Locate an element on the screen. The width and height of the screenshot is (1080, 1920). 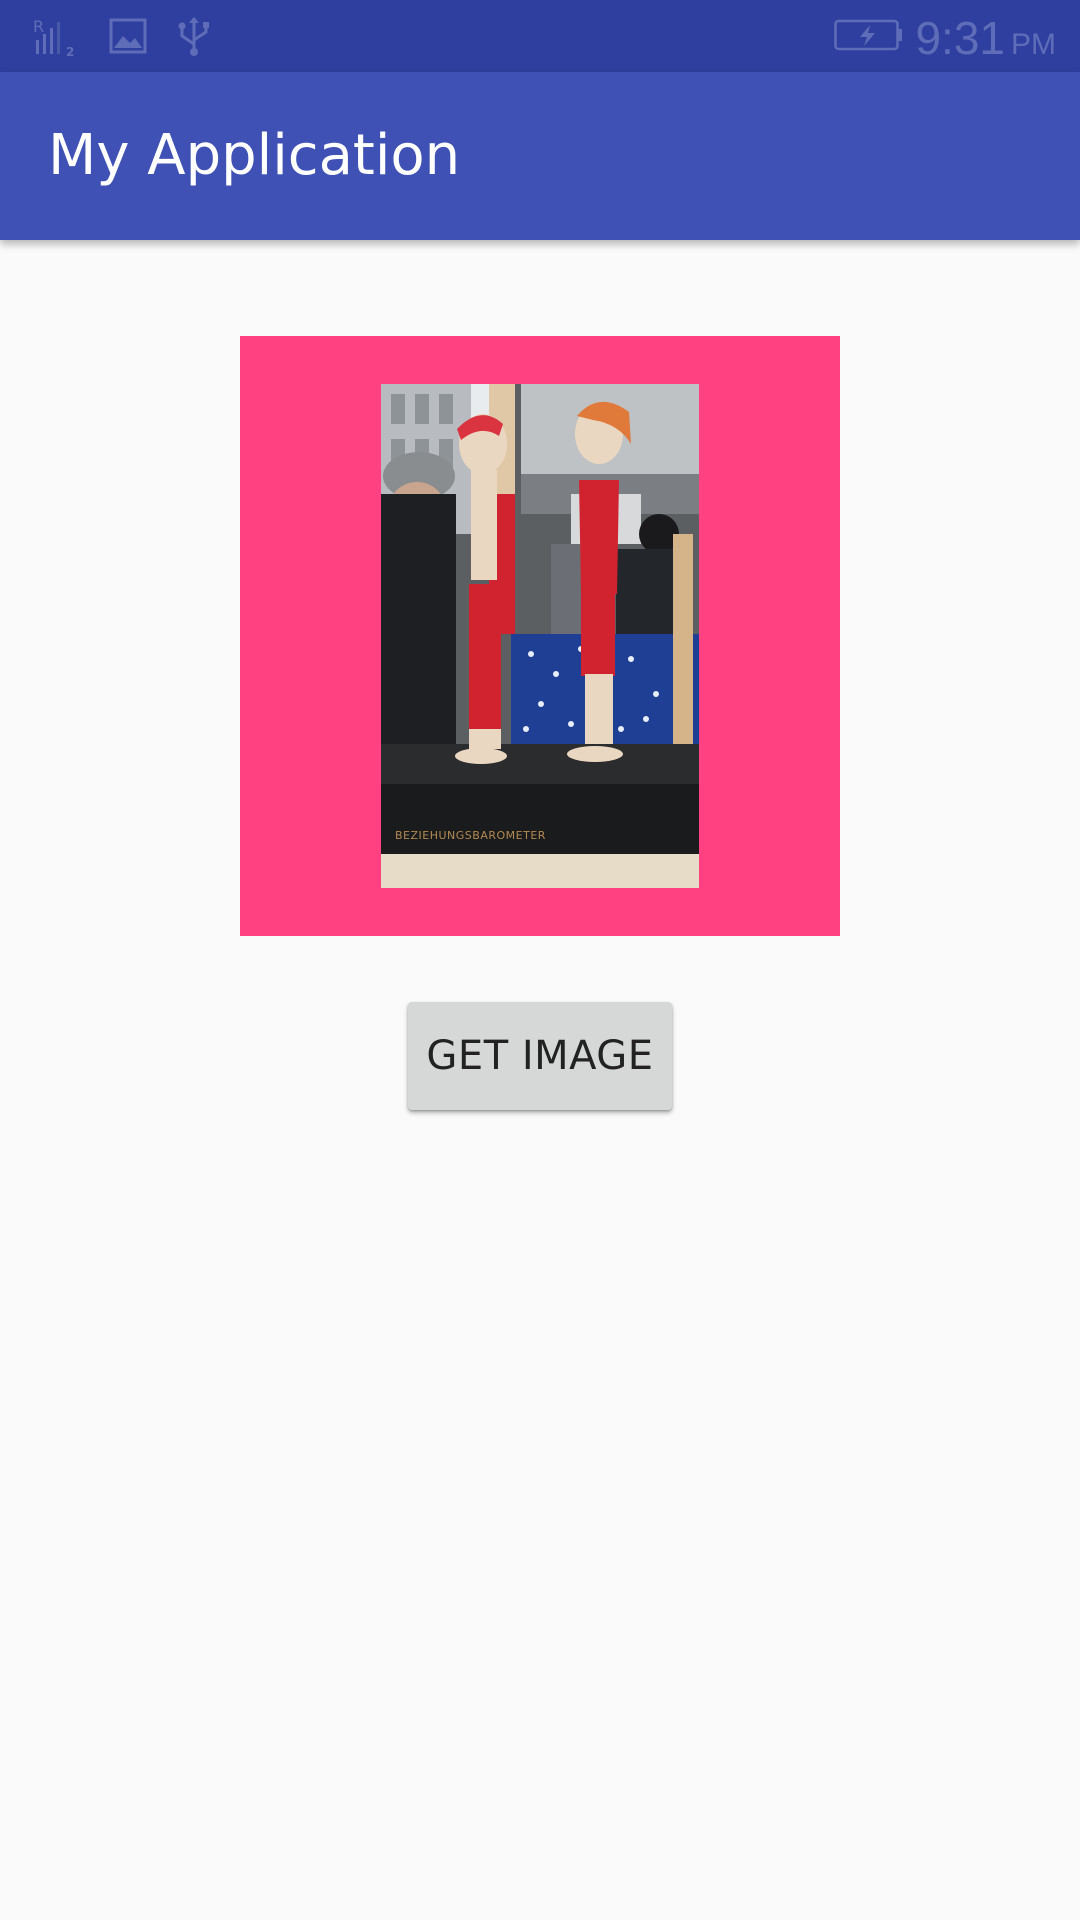
signal-icon: R 2 is located at coordinates (53, 37).